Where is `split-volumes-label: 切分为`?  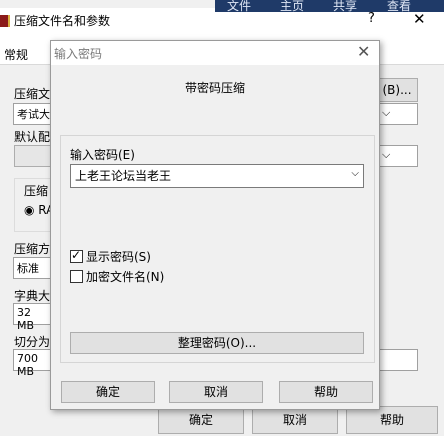 split-volumes-label: 切分为 is located at coordinates (32, 342).